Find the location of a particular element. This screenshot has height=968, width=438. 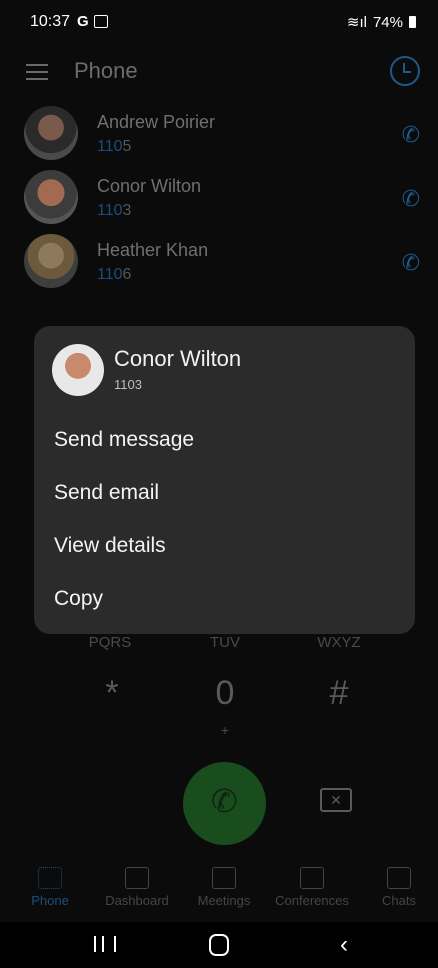

tab-dashboard: Dashboard is located at coordinates (137, 887).